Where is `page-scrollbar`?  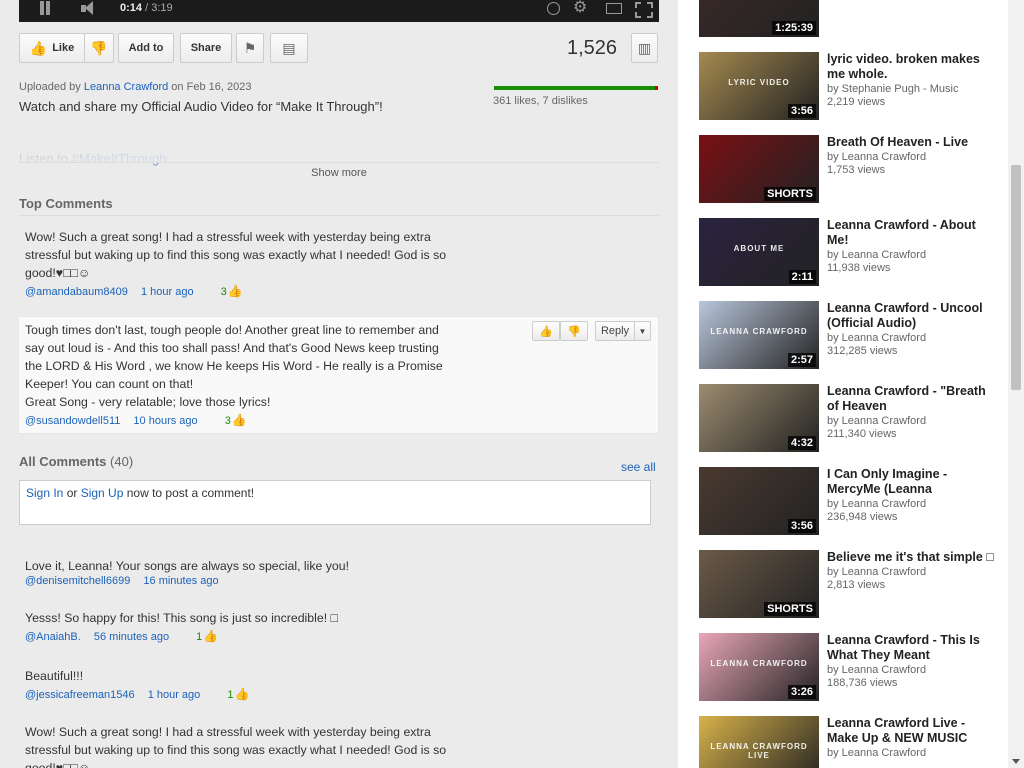 page-scrollbar is located at coordinates (1016, 384).